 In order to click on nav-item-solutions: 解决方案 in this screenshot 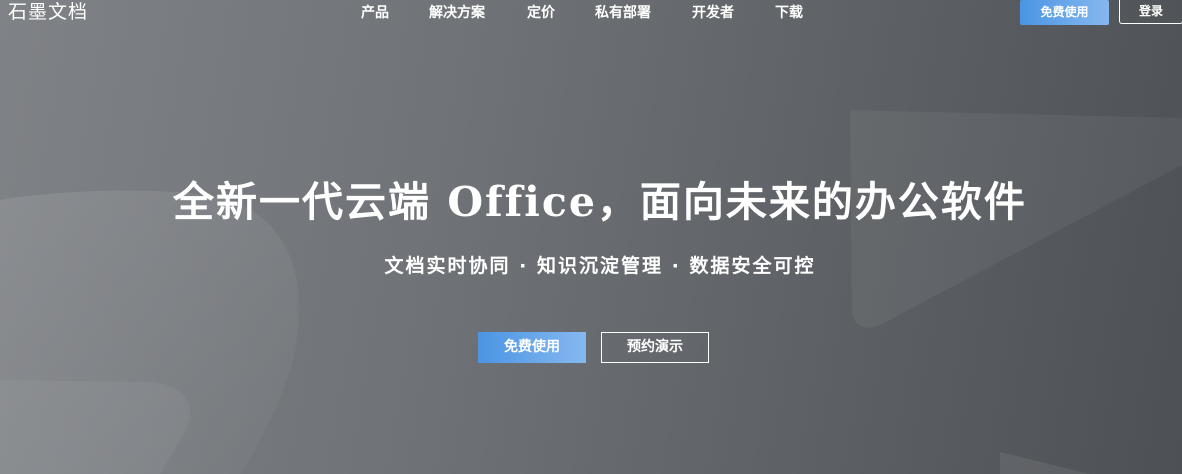, I will do `click(457, 13)`.